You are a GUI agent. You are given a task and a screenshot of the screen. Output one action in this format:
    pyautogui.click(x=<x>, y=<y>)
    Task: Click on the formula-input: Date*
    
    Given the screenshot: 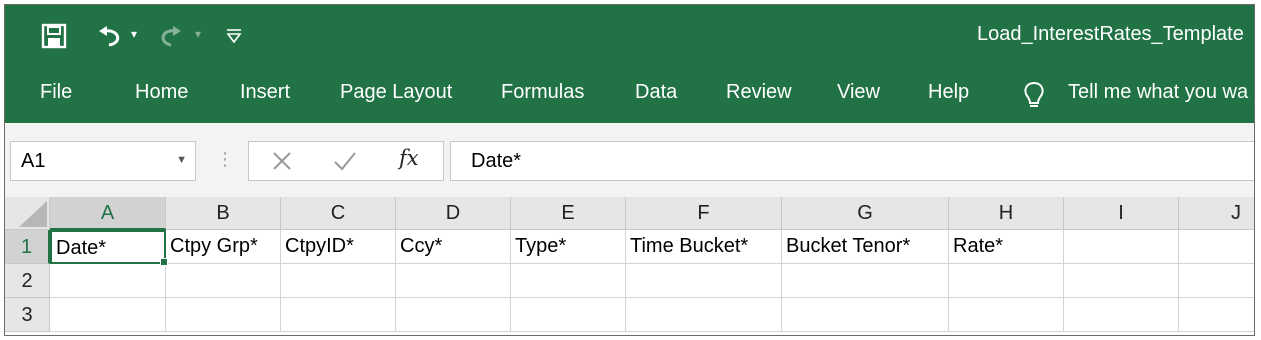 What is the action you would take?
    pyautogui.click(x=852, y=161)
    